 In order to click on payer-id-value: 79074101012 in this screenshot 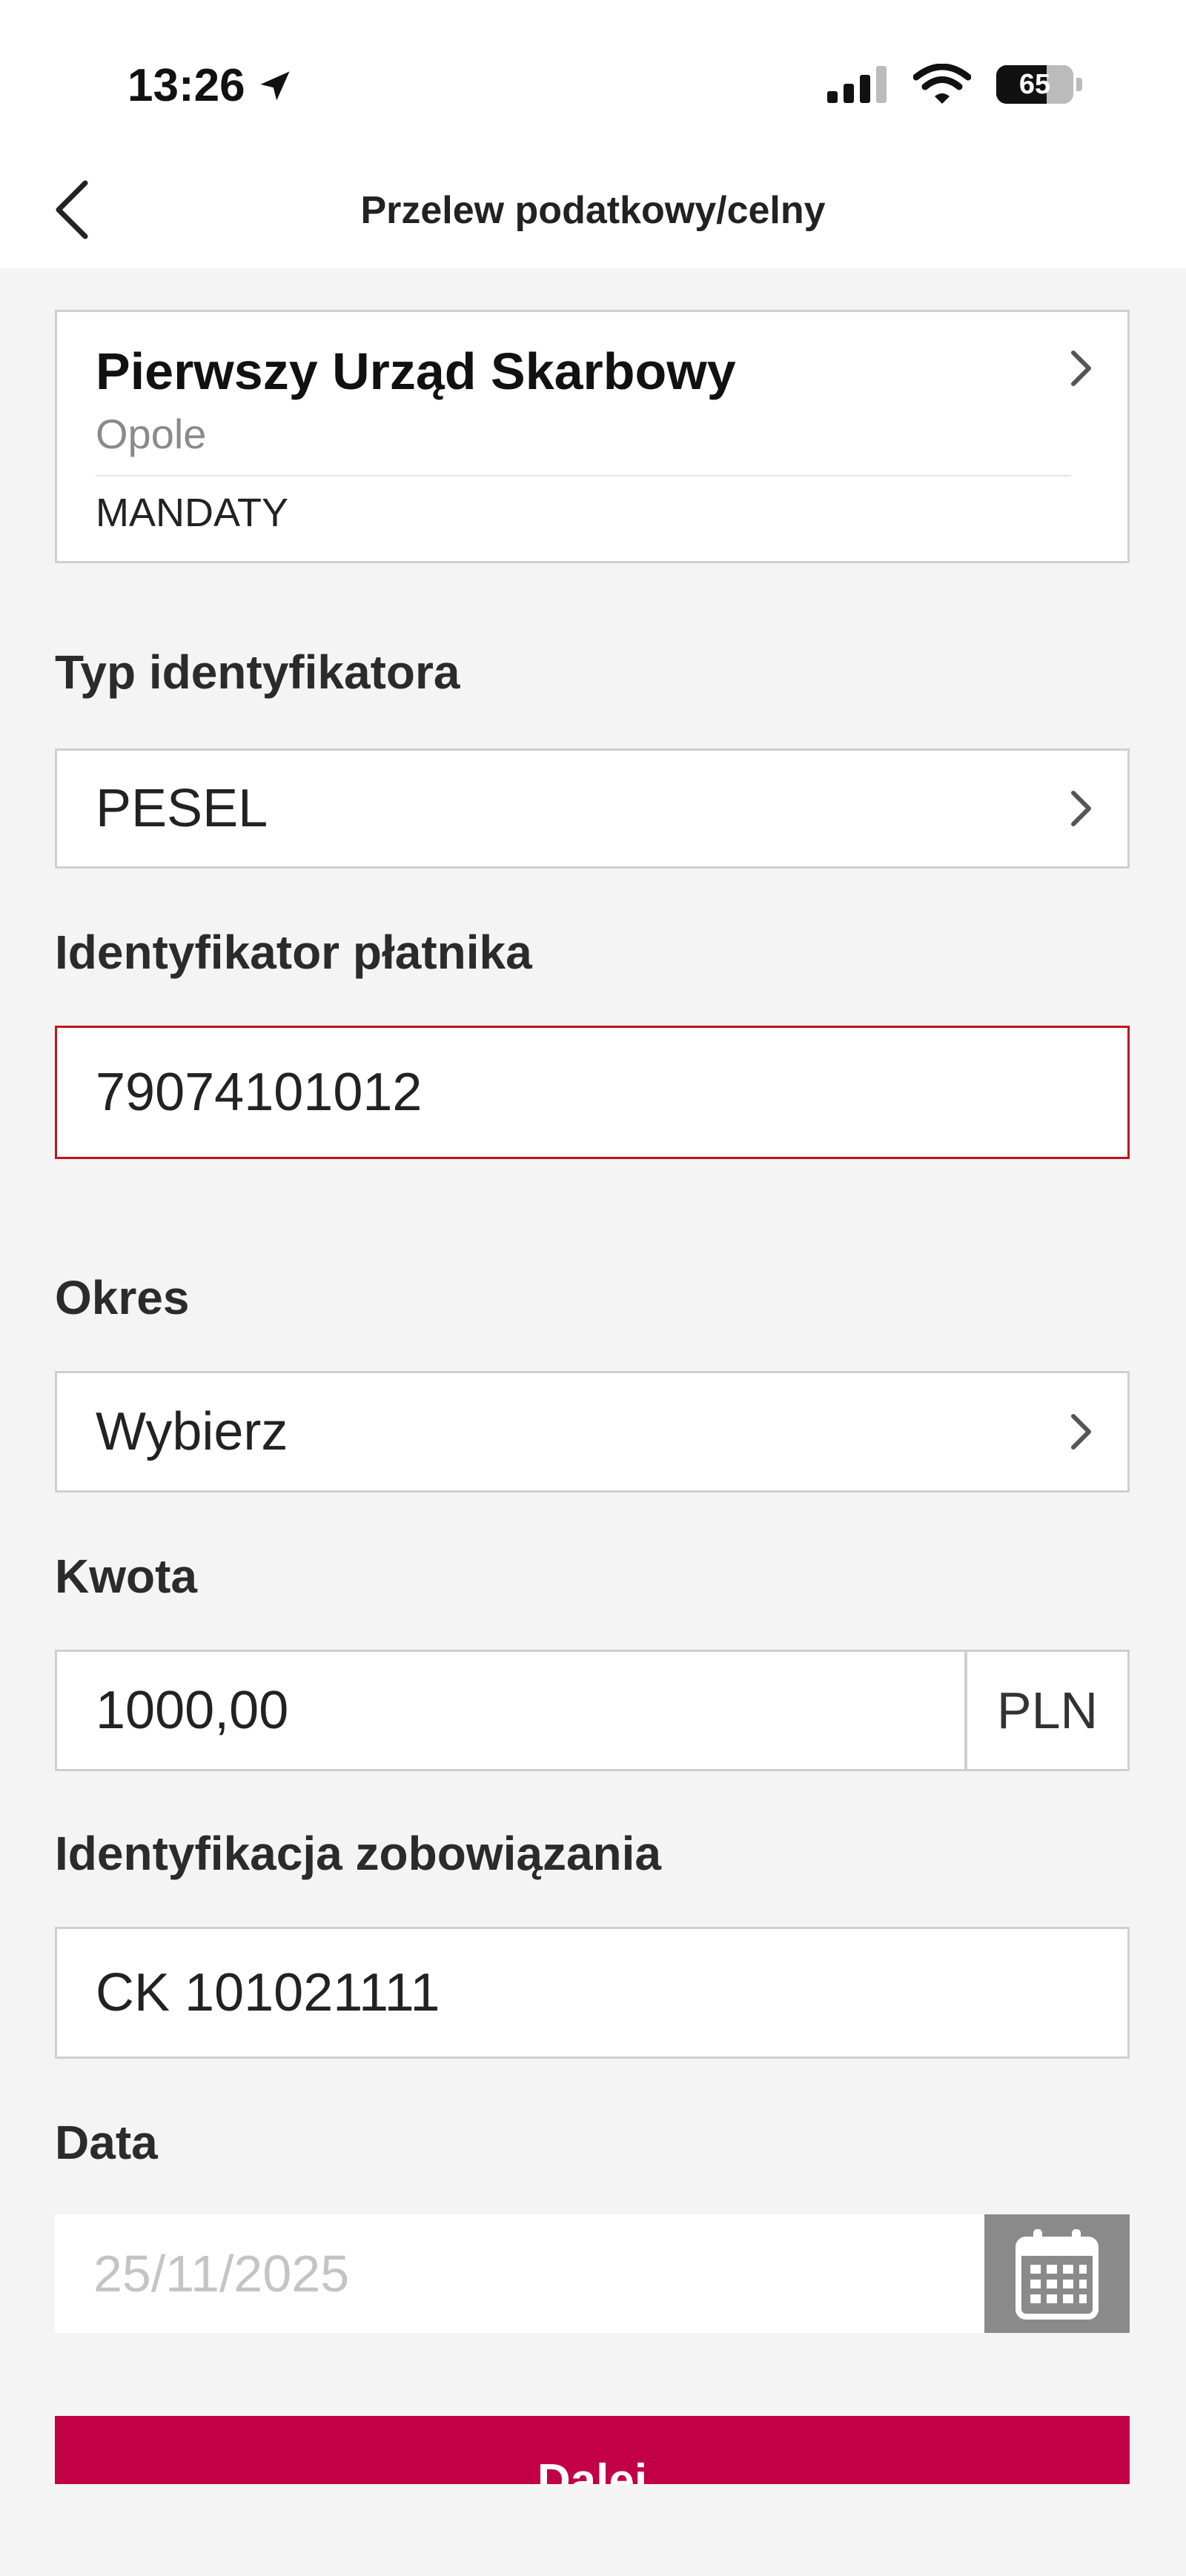, I will do `click(259, 1092)`.